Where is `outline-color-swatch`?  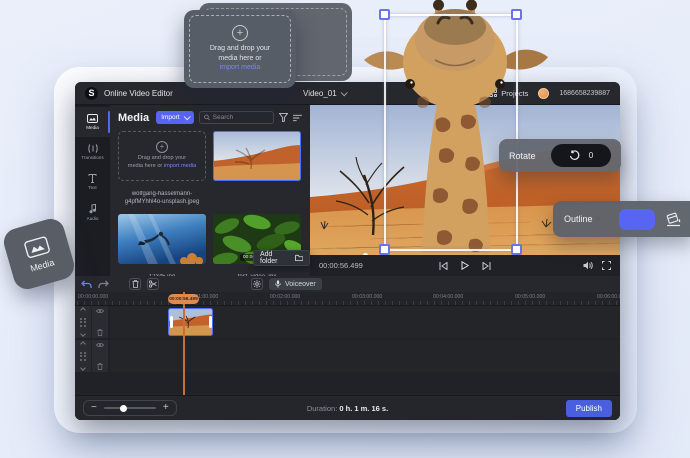
outline-color-swatch is located at coordinates (637, 219).